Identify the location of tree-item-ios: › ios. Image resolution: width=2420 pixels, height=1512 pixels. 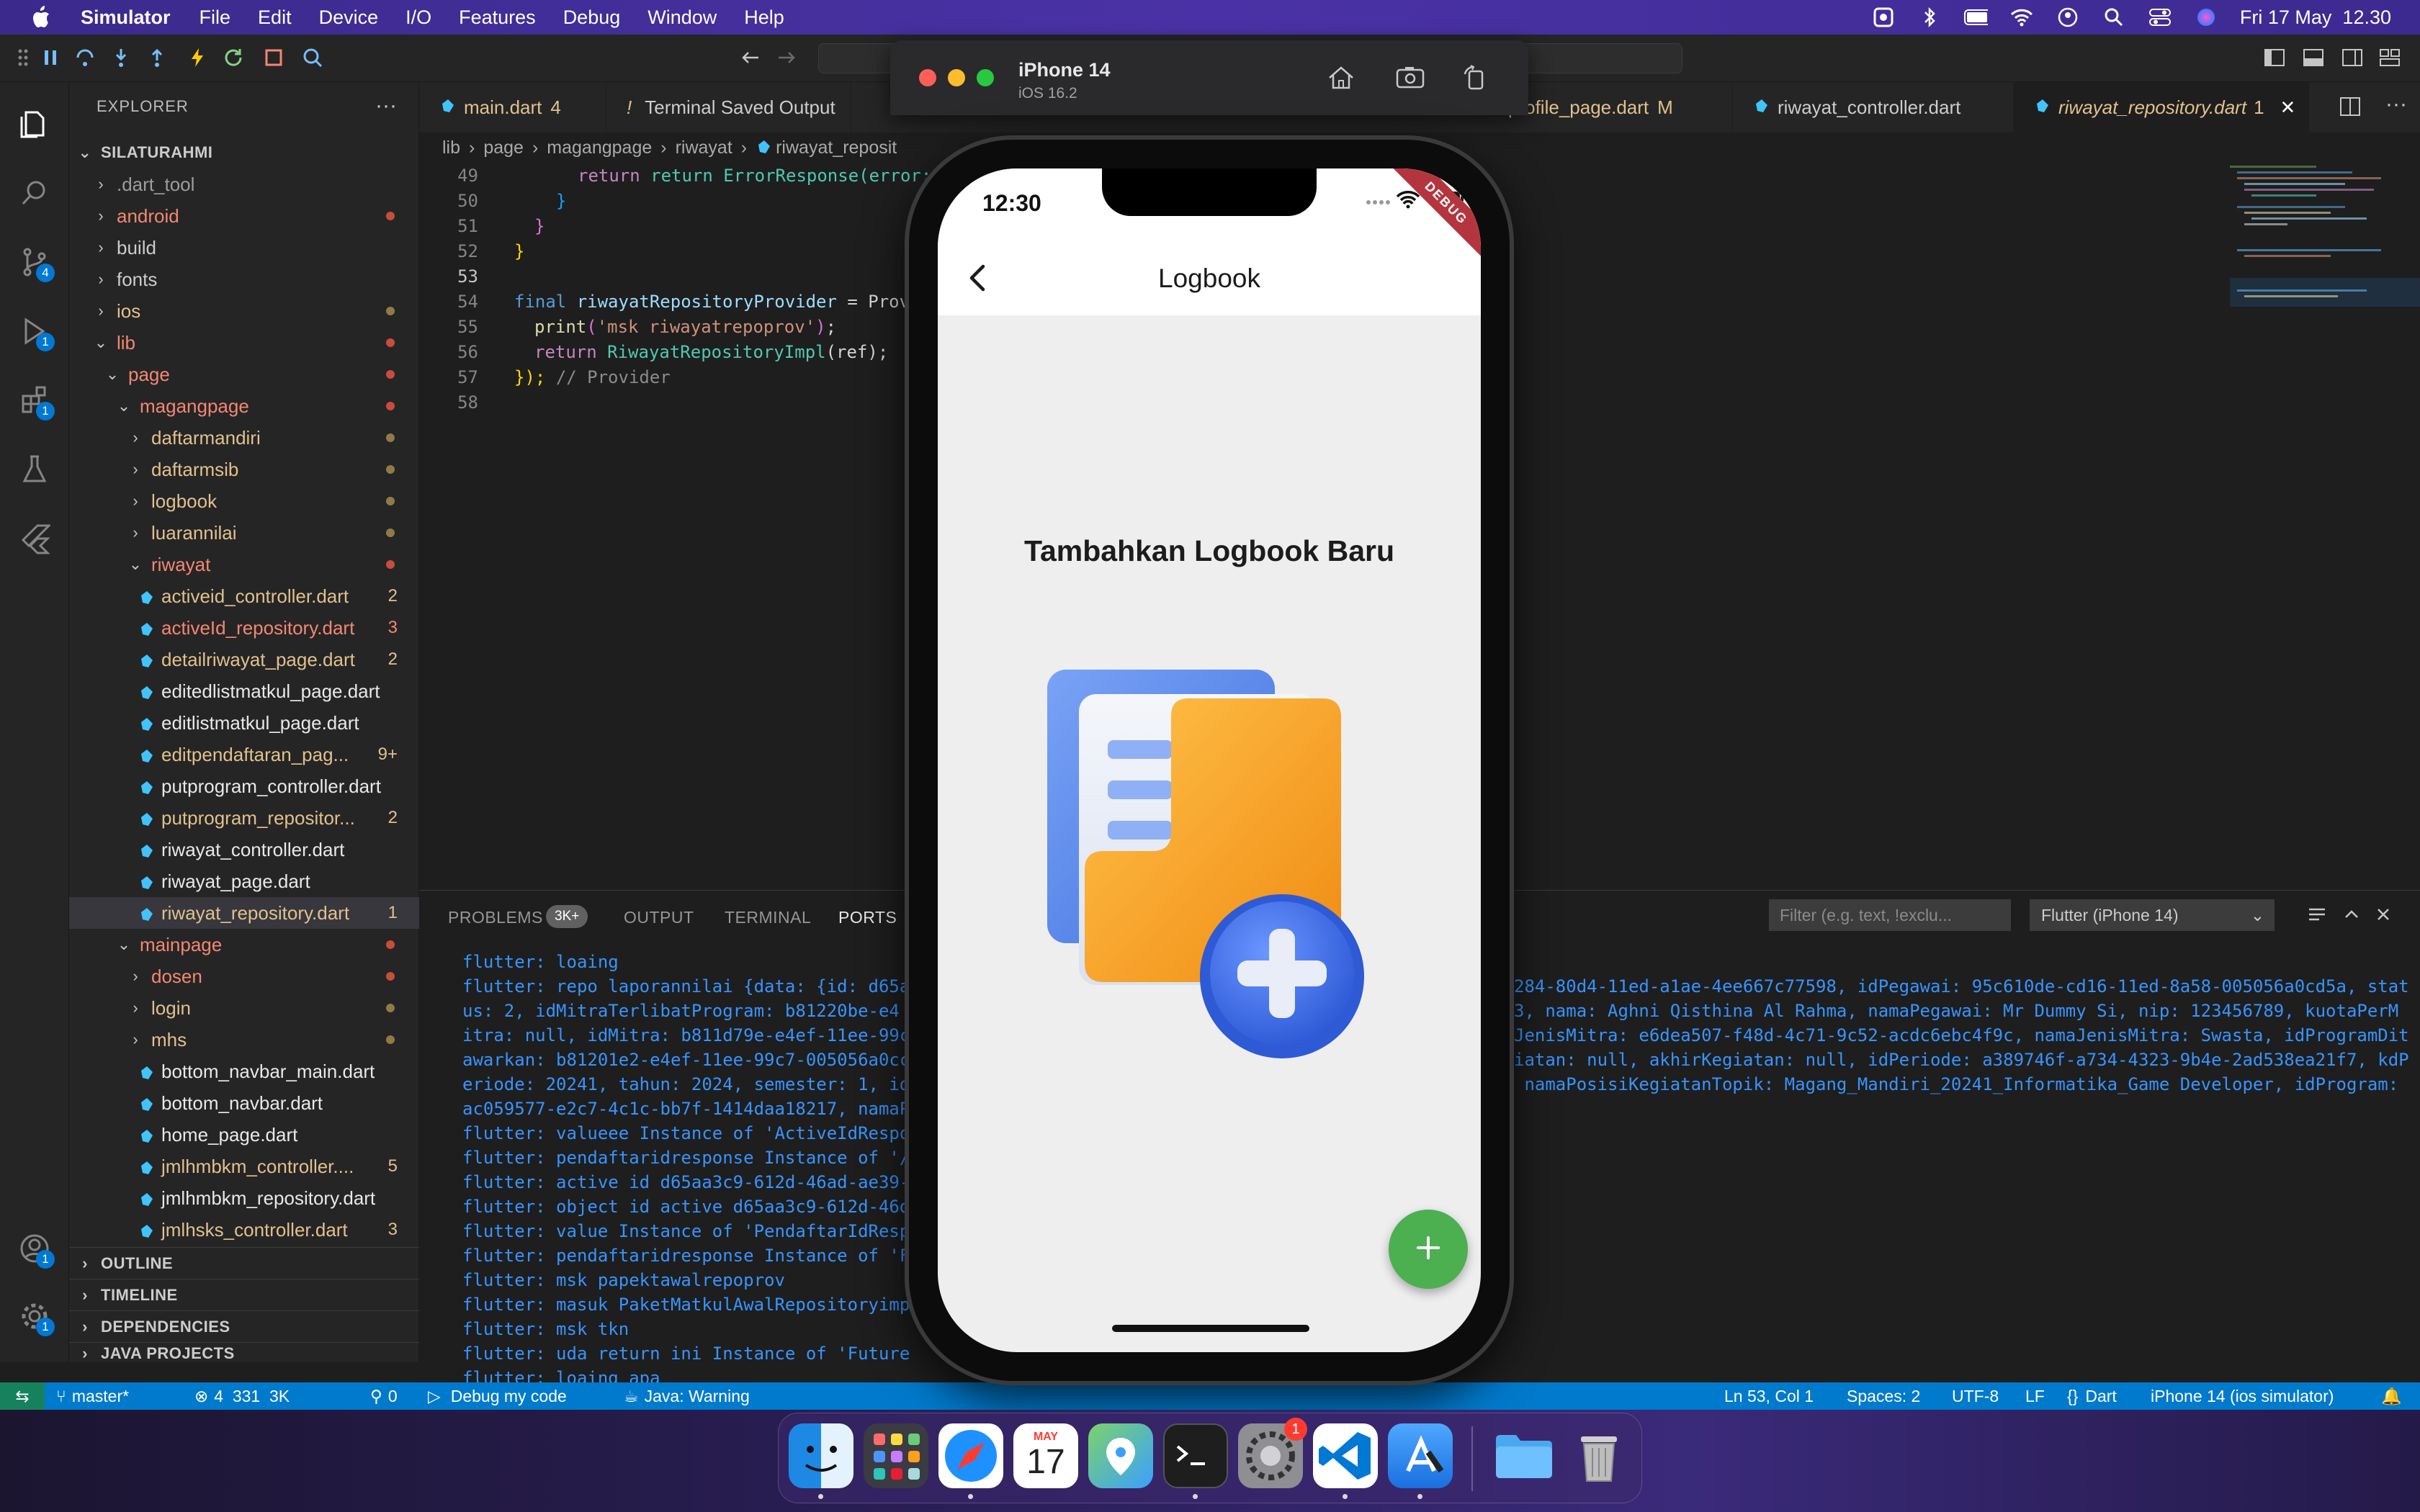
(244, 311).